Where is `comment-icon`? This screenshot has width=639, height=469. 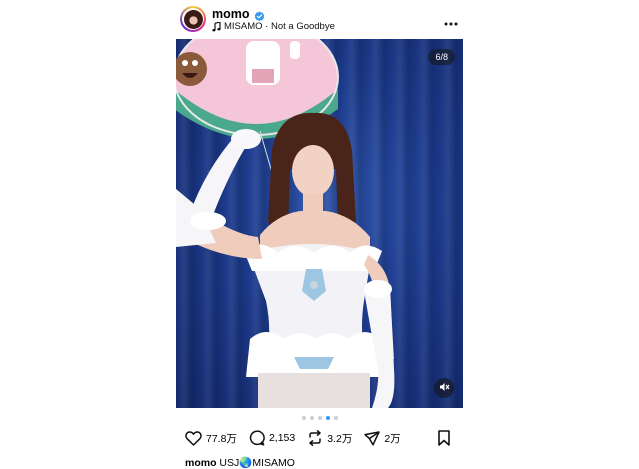
comment-icon is located at coordinates (257, 438).